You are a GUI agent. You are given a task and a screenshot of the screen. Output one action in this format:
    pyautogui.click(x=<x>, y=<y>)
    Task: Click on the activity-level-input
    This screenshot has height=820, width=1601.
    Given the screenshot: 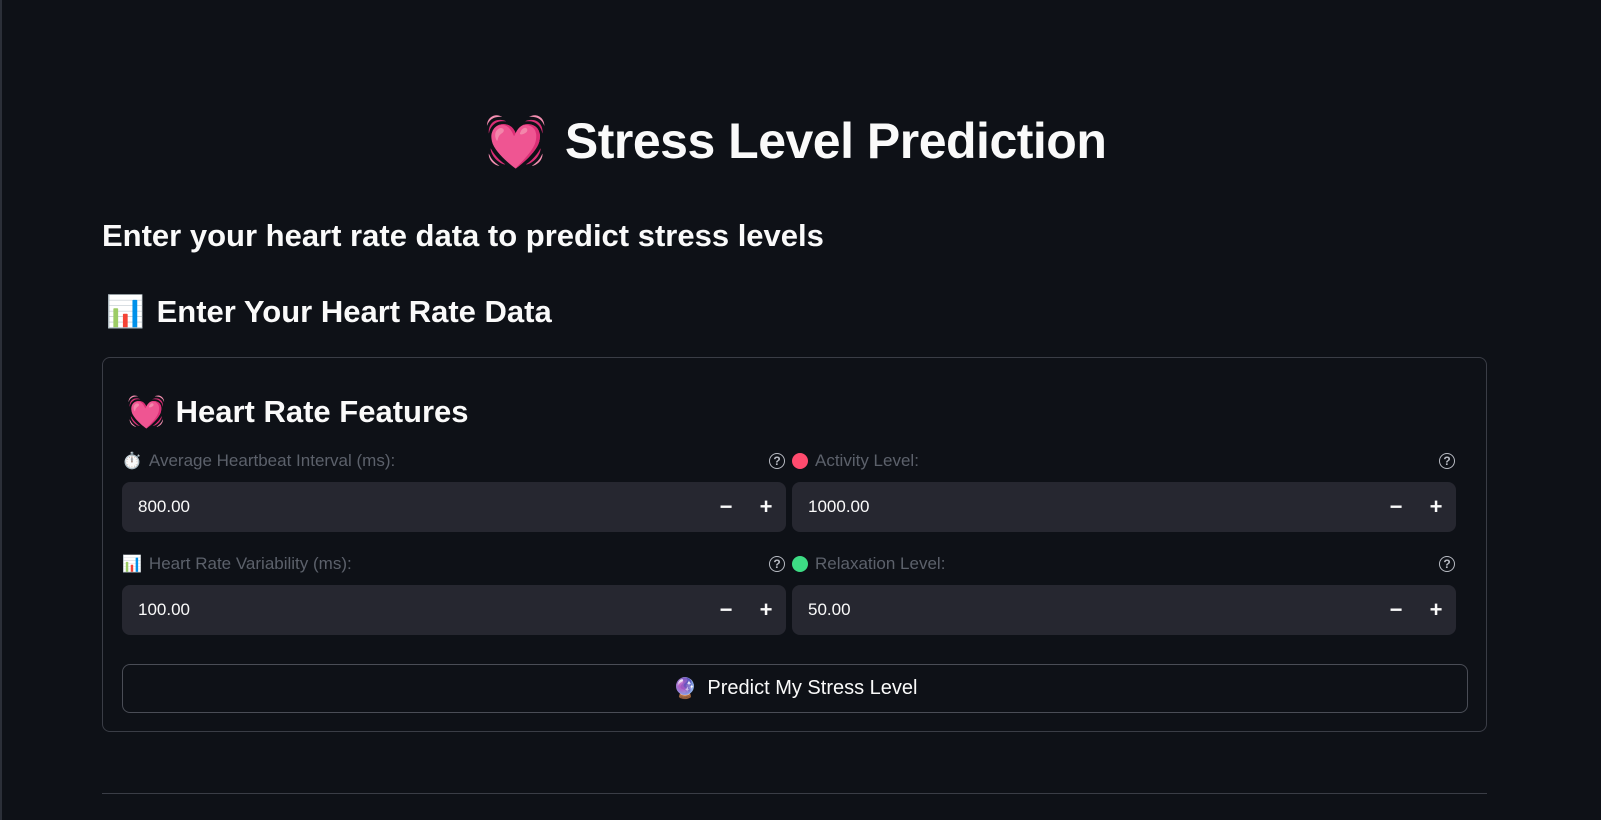 What is the action you would take?
    pyautogui.click(x=1084, y=507)
    